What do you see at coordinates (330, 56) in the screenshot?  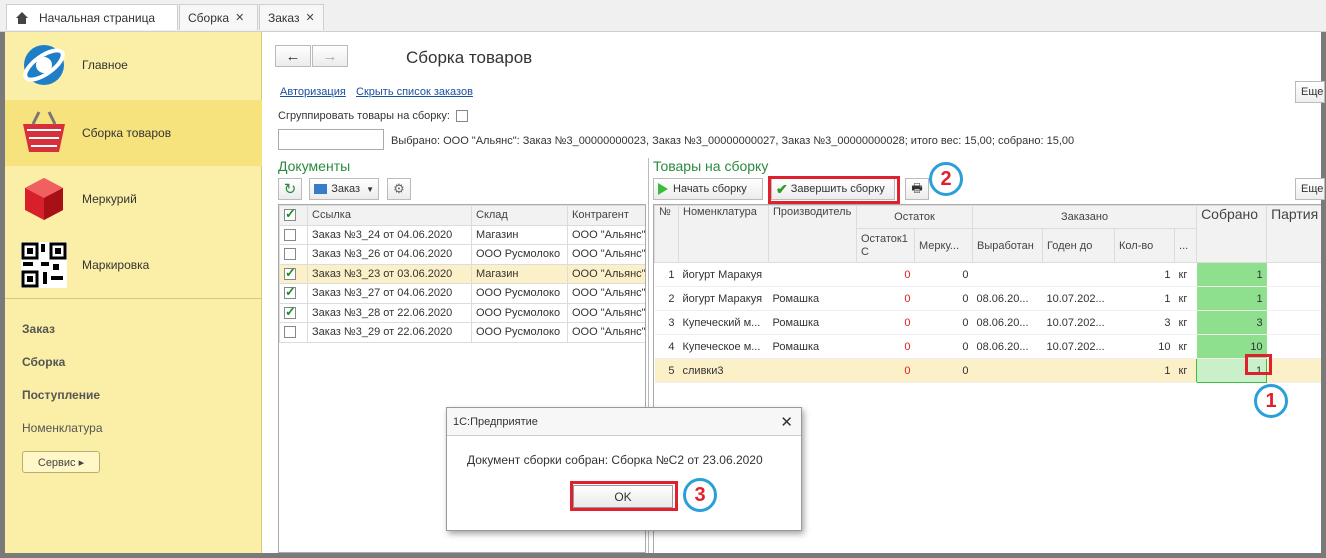 I see `forward-button: →` at bounding box center [330, 56].